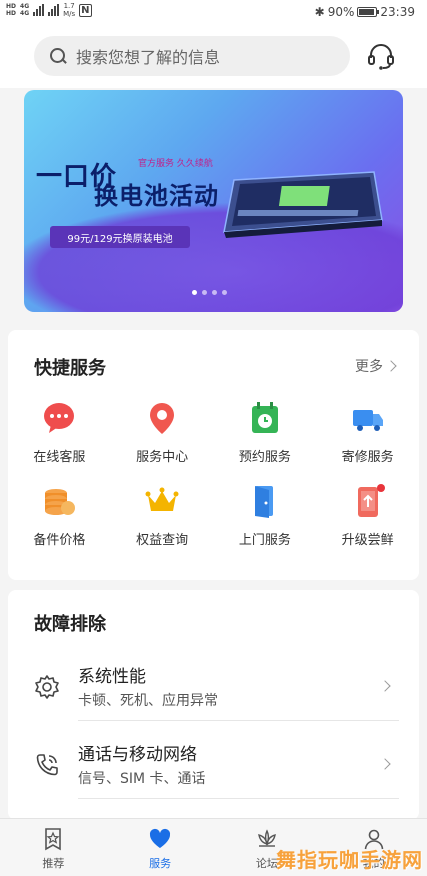  I want to click on hd-indicator: HD HD, so click(11, 10).